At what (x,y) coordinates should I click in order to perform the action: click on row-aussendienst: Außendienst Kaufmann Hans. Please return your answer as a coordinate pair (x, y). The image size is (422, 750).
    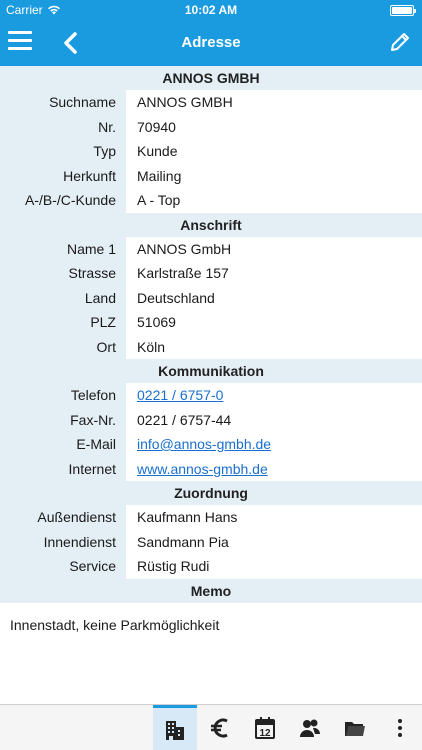
    Looking at the image, I should click on (211, 517).